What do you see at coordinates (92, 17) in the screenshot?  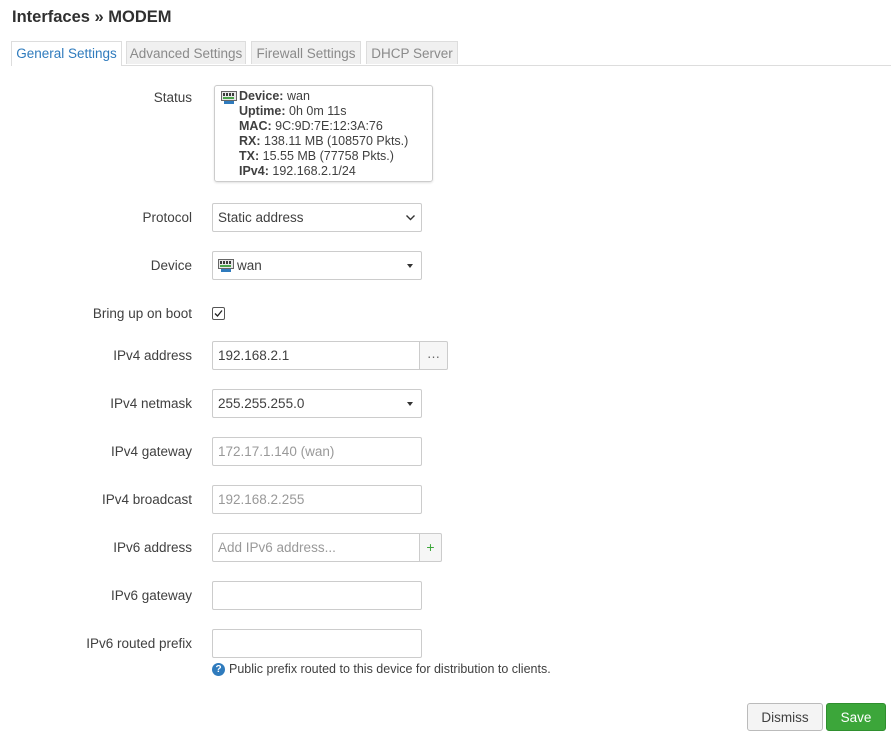 I see `page-title: Interfaces » MODEM` at bounding box center [92, 17].